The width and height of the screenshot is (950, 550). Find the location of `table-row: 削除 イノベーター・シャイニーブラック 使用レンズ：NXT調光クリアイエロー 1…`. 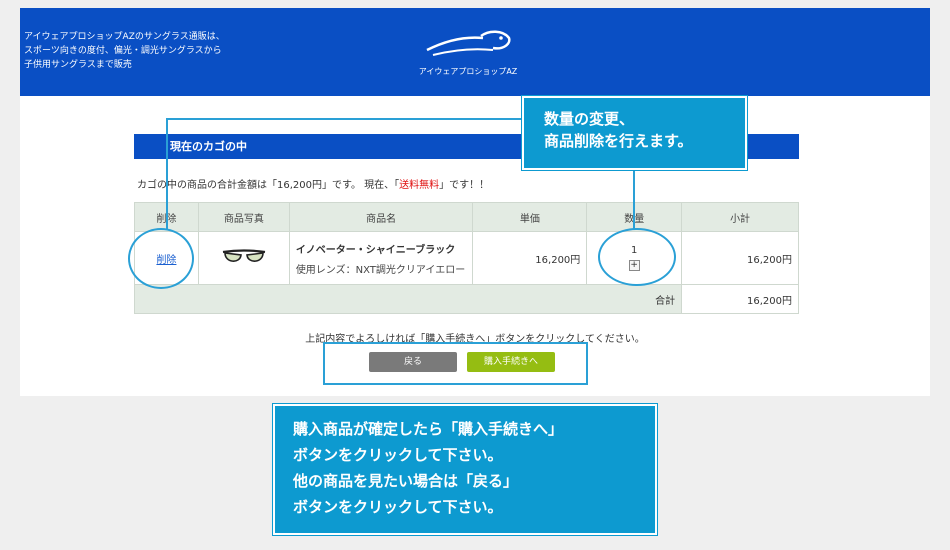

table-row: 削除 イノベーター・シャイニーブラック 使用レンズ：NXT調光クリアイエロー 1… is located at coordinates (466, 258).